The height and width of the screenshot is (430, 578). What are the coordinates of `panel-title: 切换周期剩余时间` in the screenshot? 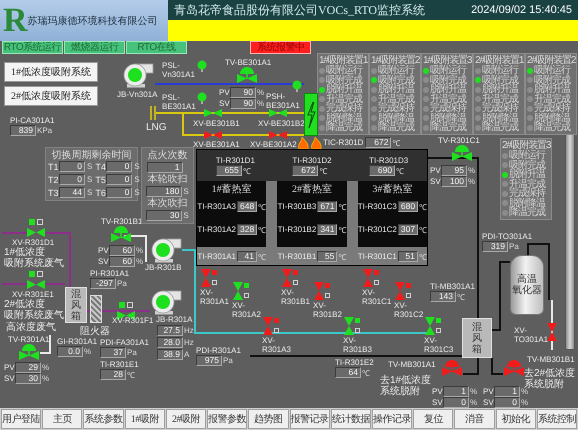 It's located at (91, 155).